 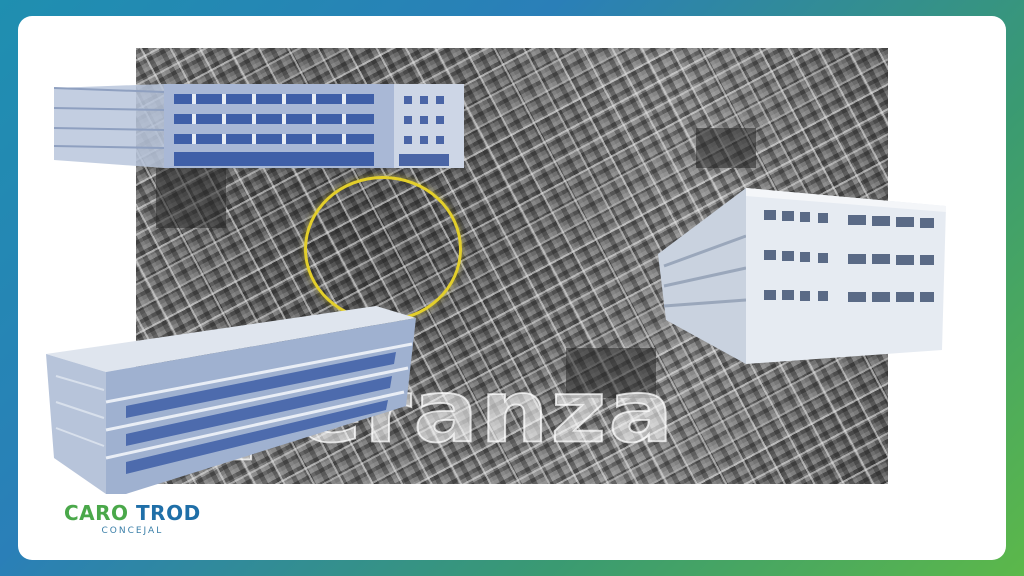 I want to click on brand-name-first: CARO, so click(x=96, y=513).